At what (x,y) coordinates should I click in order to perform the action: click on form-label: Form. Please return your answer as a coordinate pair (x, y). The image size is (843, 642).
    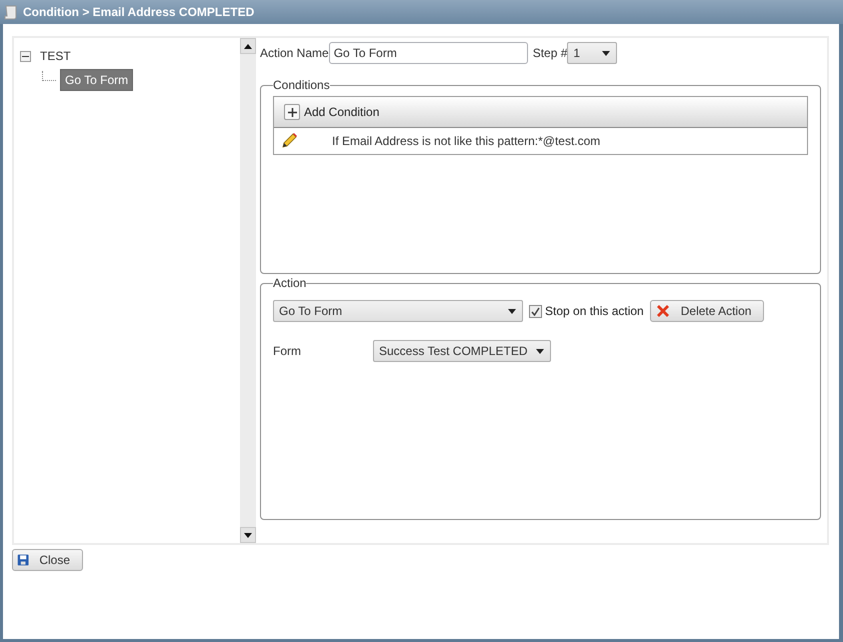
    Looking at the image, I should click on (287, 351).